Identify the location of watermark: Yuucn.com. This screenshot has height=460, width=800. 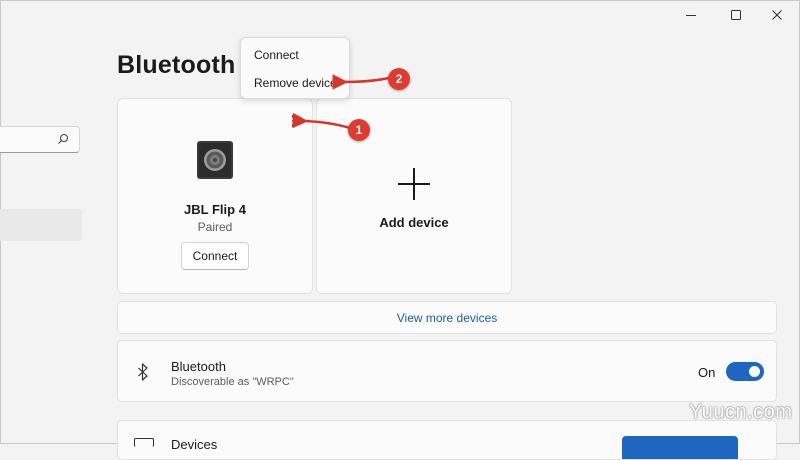
(741, 412).